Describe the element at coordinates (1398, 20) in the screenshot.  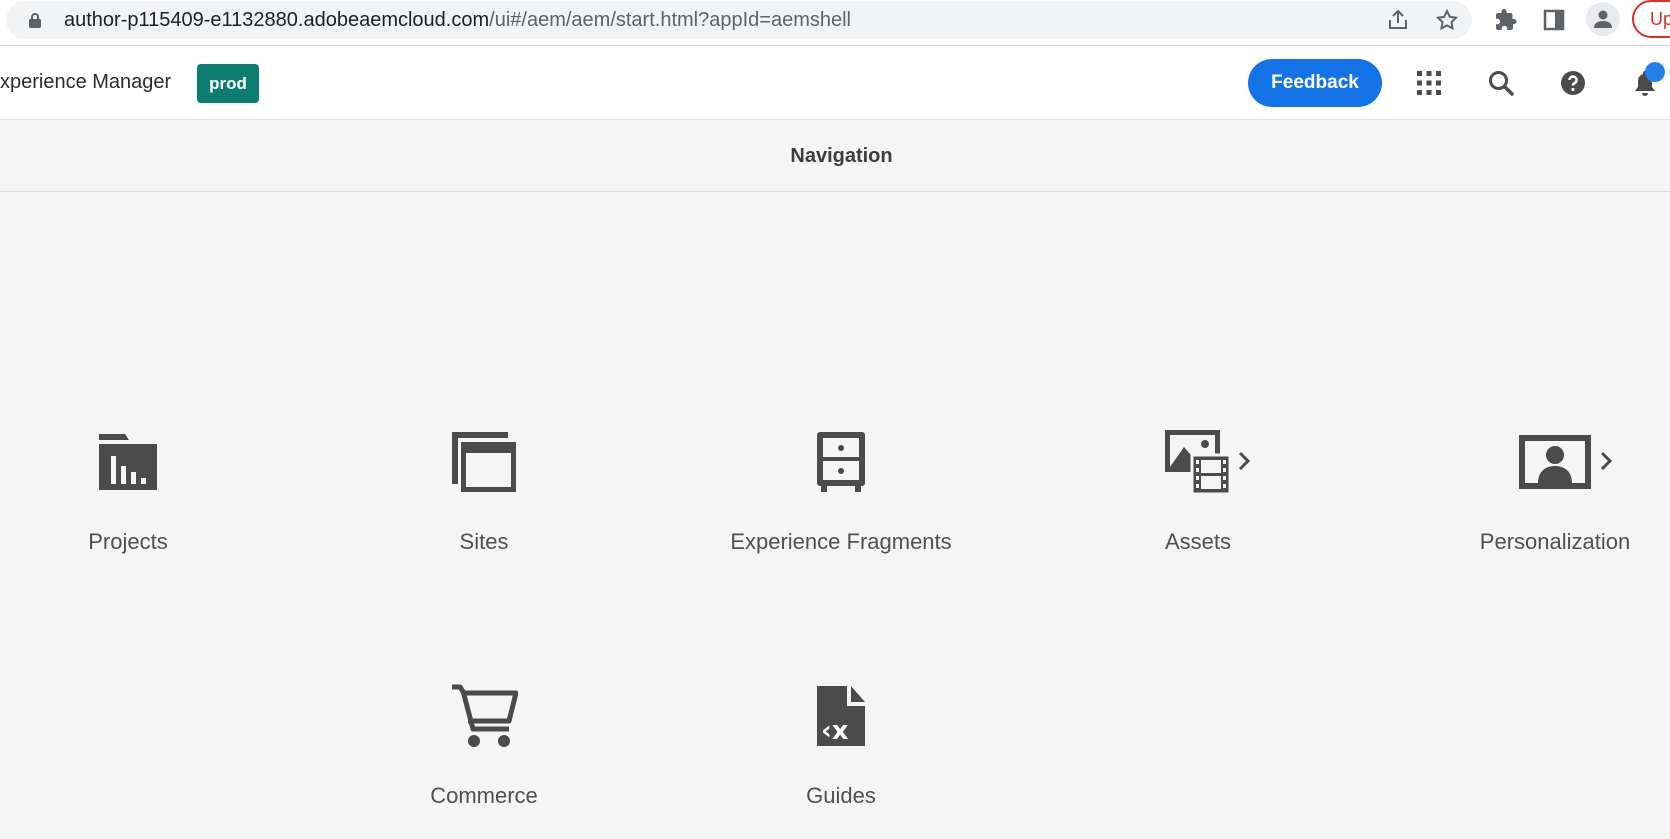
I see `share-icon` at that location.